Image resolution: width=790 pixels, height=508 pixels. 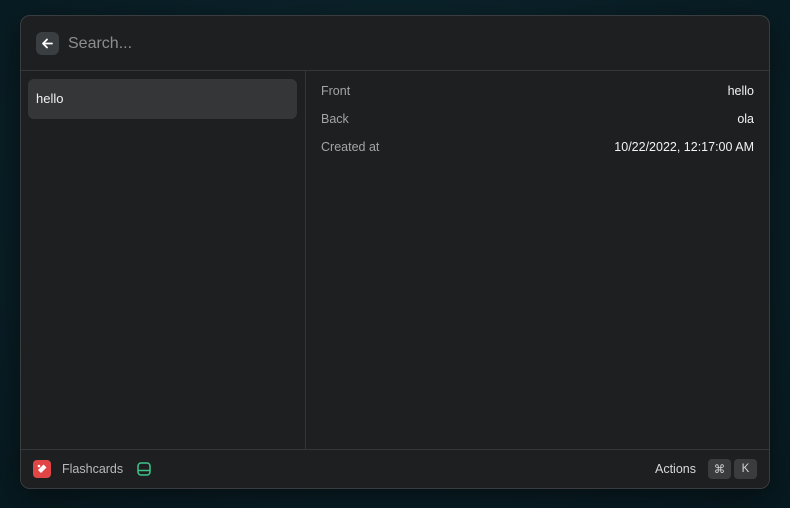 I want to click on metadata-value: hello, so click(x=740, y=91).